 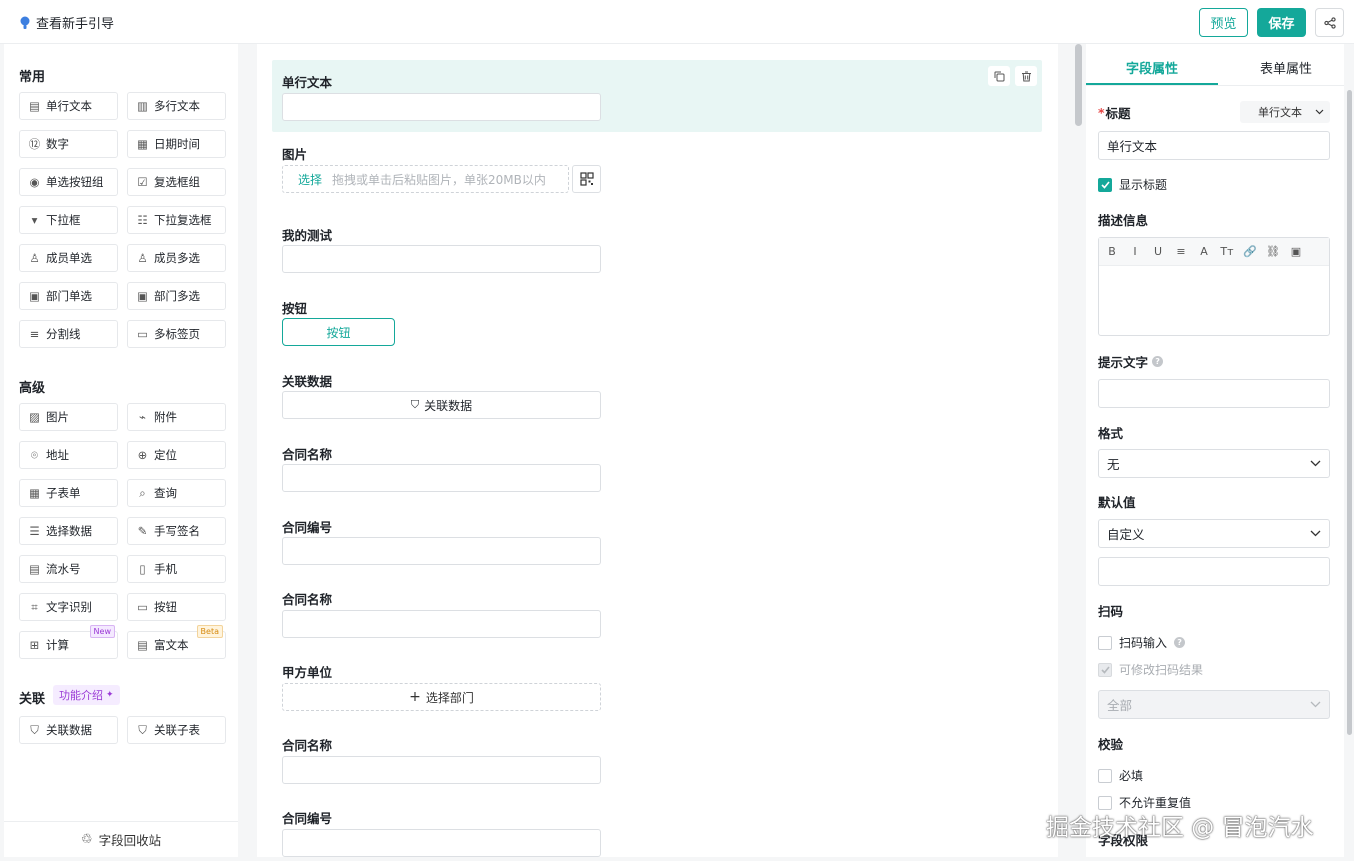 I want to click on widget-item: ⛉ 关联子表, so click(x=176, y=730).